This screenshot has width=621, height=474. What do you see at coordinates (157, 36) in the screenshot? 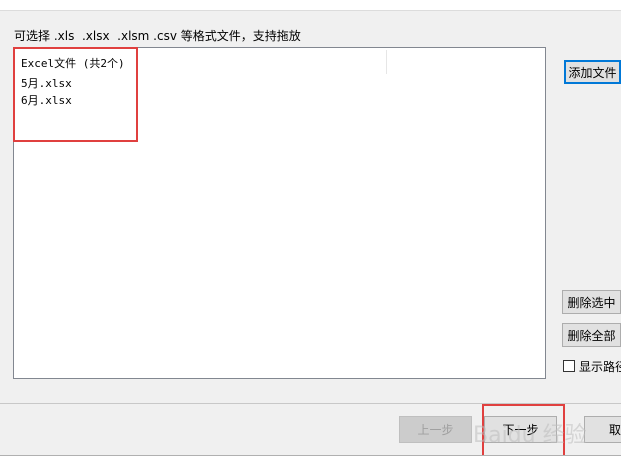
I see `instruction-text: 可选择 .xls .xlsx .xlsm .csv 等格式文件，支持拖放` at bounding box center [157, 36].